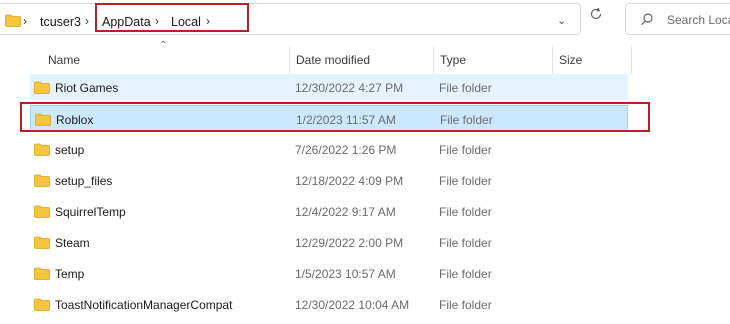 Image resolution: width=730 pixels, height=324 pixels. I want to click on table-row: setup_files 12/18/2022 4:09 PM File folder, so click(329, 180).